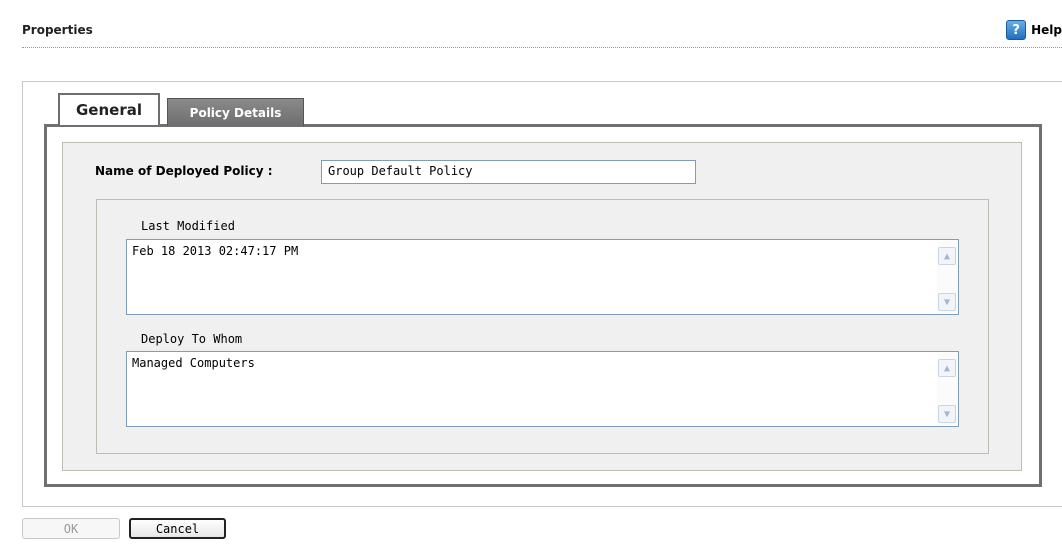  Describe the element at coordinates (542, 47) in the screenshot. I see `header-divider` at that location.